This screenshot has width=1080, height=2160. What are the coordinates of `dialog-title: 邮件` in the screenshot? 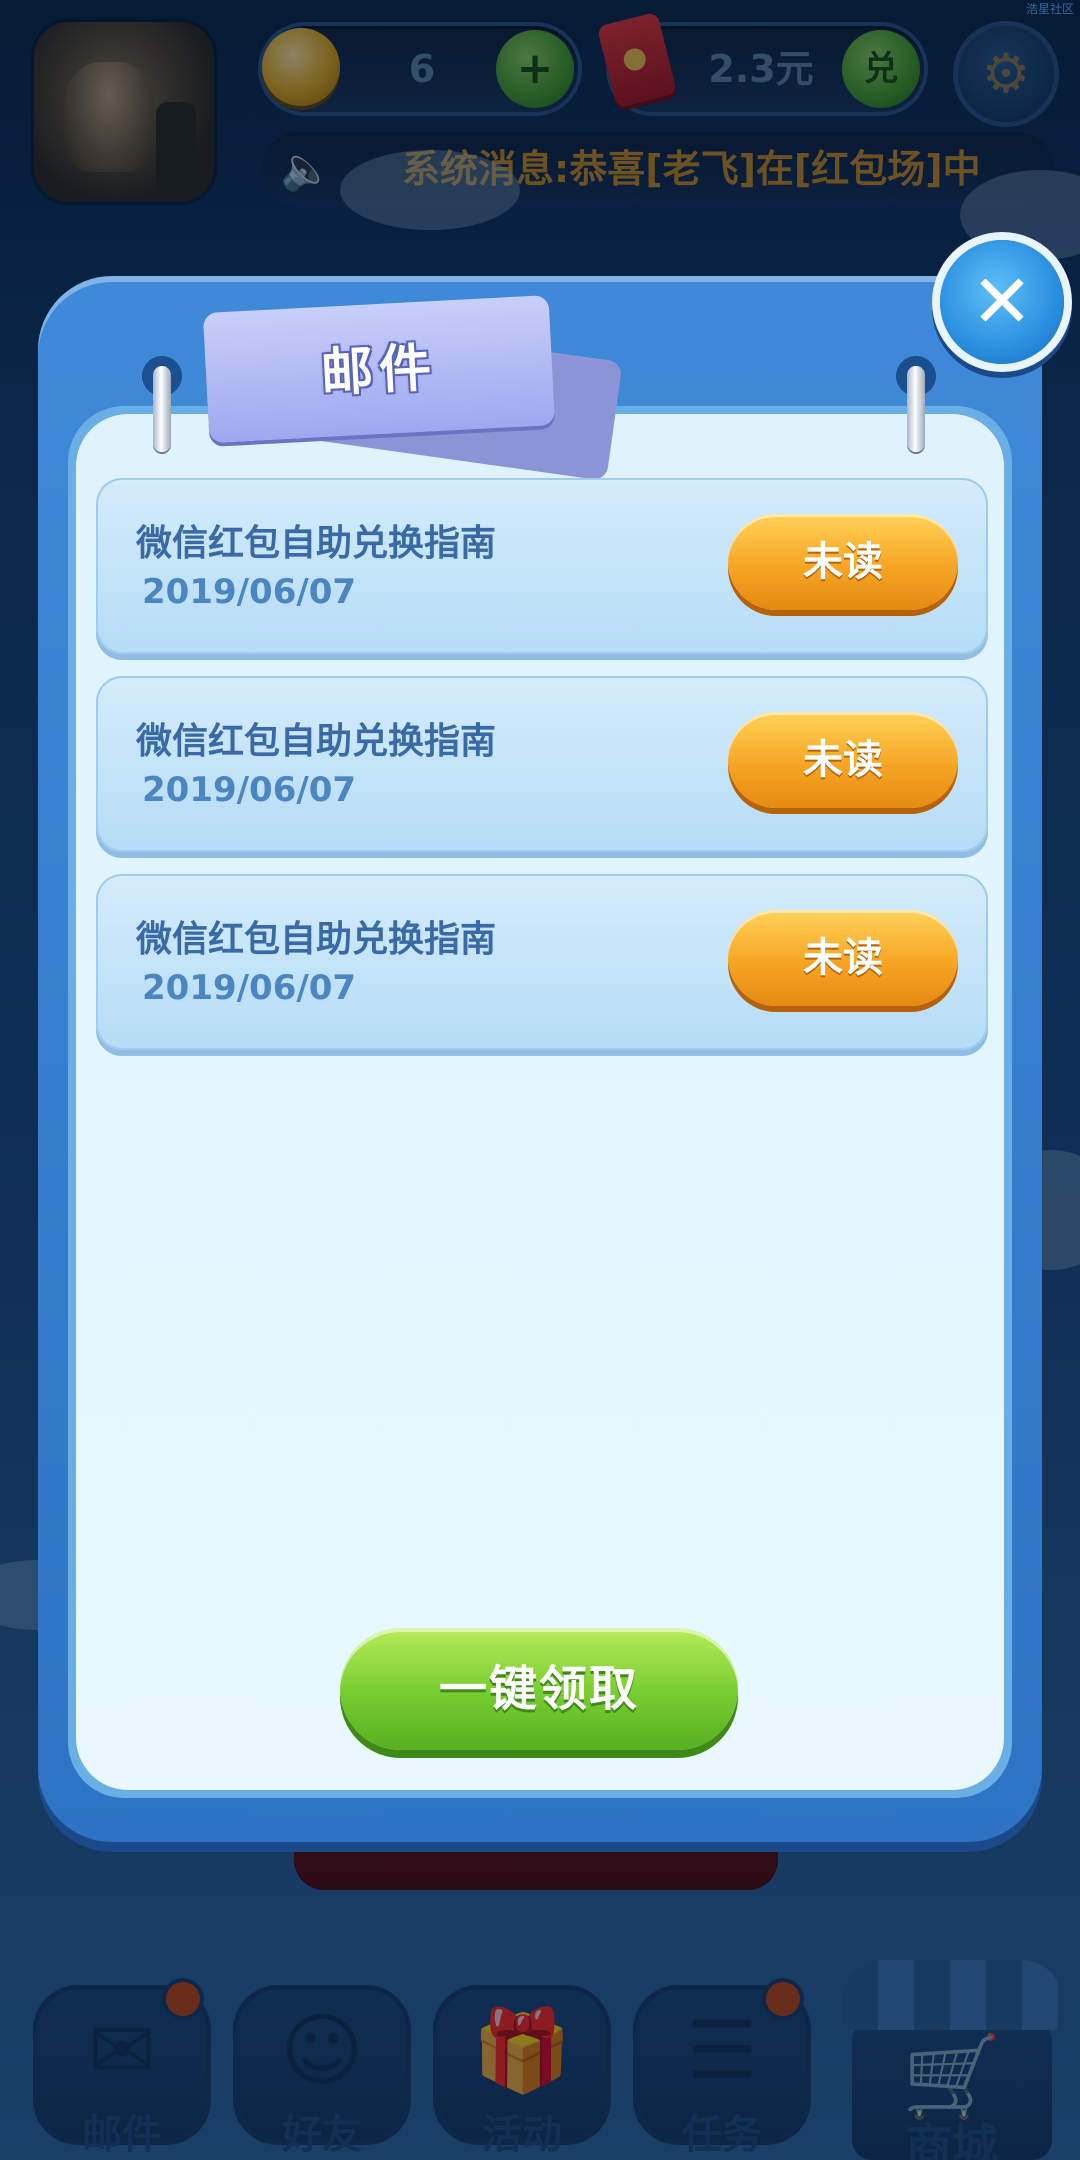 It's located at (379, 371).